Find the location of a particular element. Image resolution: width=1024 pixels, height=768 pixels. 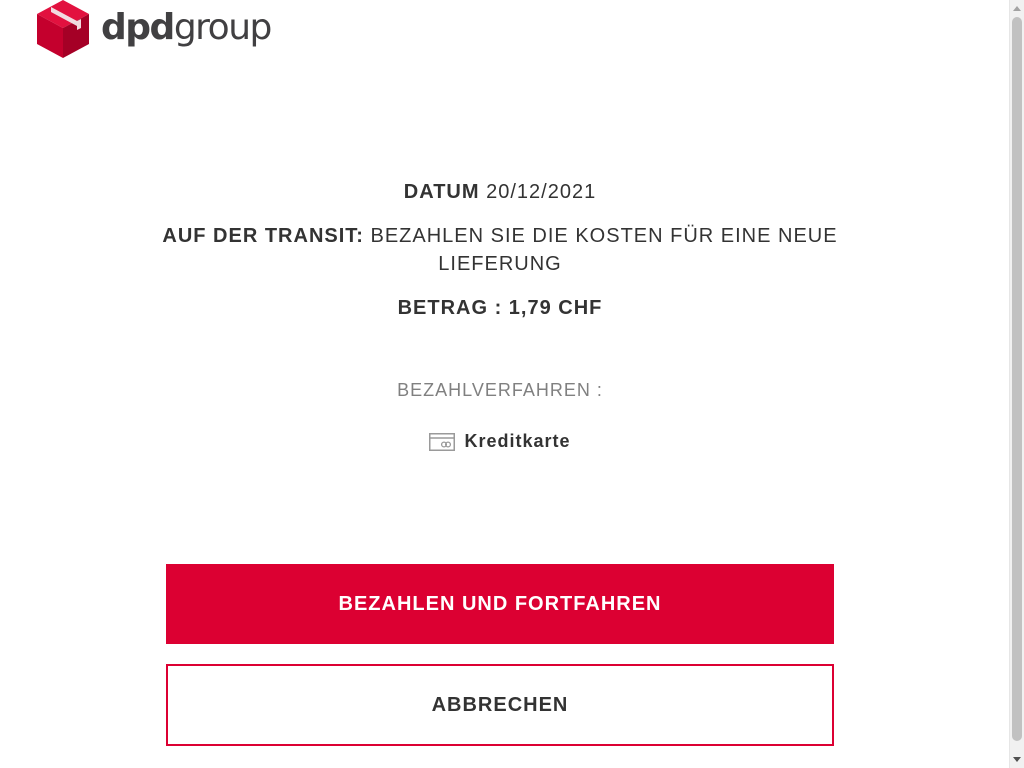

amount-text: BETRAG : 1,79 CHF is located at coordinates (500, 308).